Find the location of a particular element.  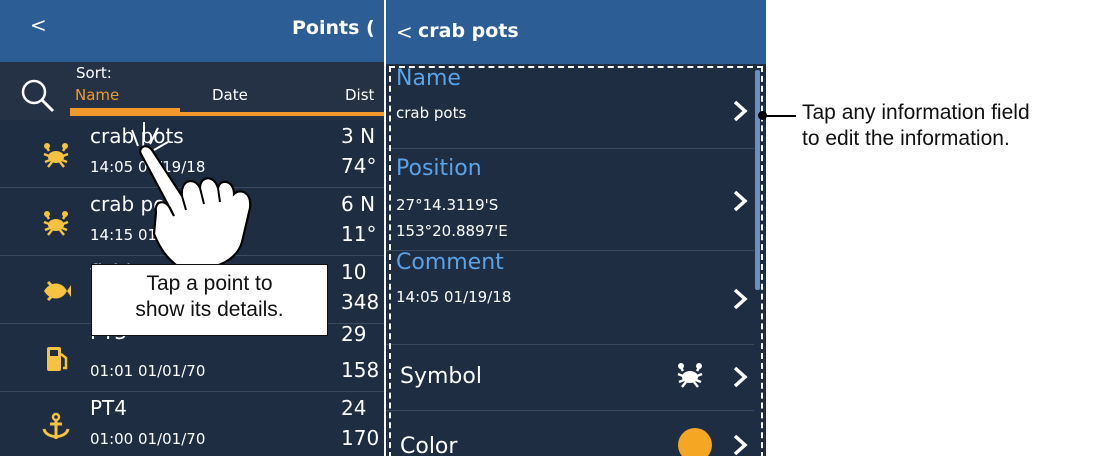

point-distance: 6 N is located at coordinates (358, 204).